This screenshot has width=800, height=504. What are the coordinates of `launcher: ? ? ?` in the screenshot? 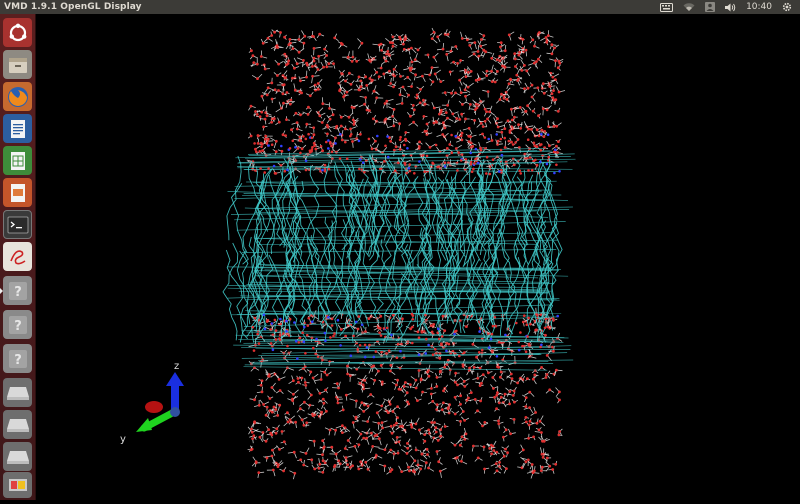 It's located at (18, 257).